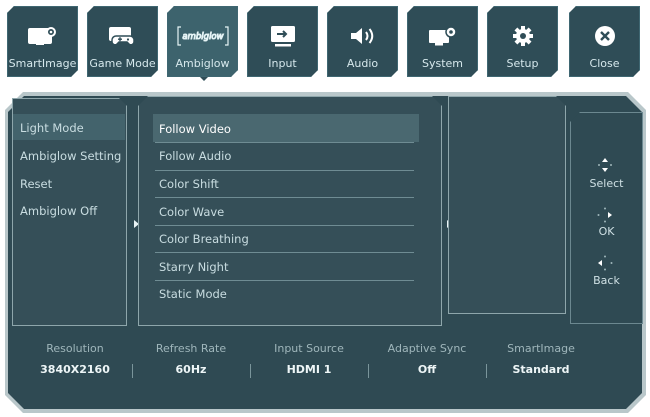 The height and width of the screenshot is (417, 650). What do you see at coordinates (309, 356) in the screenshot?
I see `status-input-source: Input Source HDMI 1` at bounding box center [309, 356].